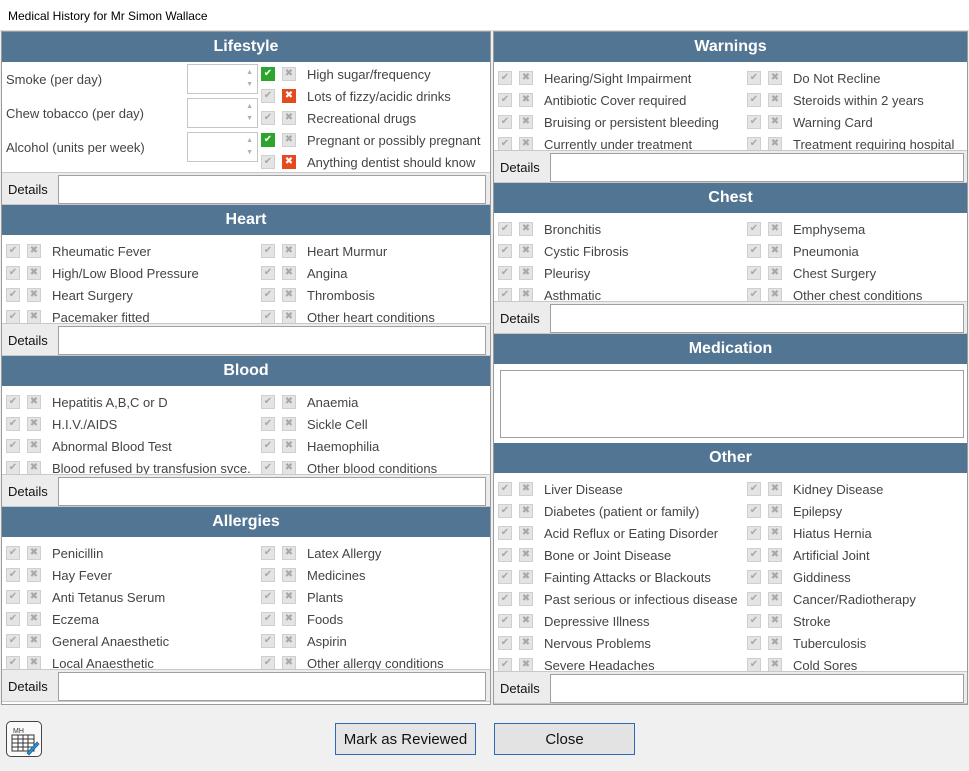 Image resolution: width=969 pixels, height=771 pixels. I want to click on warnings-details-input, so click(757, 167).